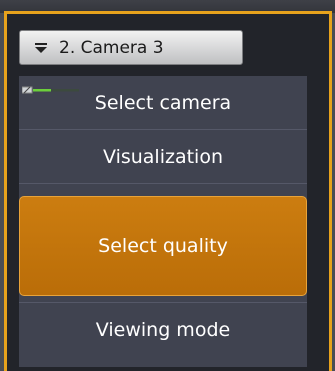 This screenshot has height=371, width=335. I want to click on menu-item-visualization: Visualization, so click(163, 157).